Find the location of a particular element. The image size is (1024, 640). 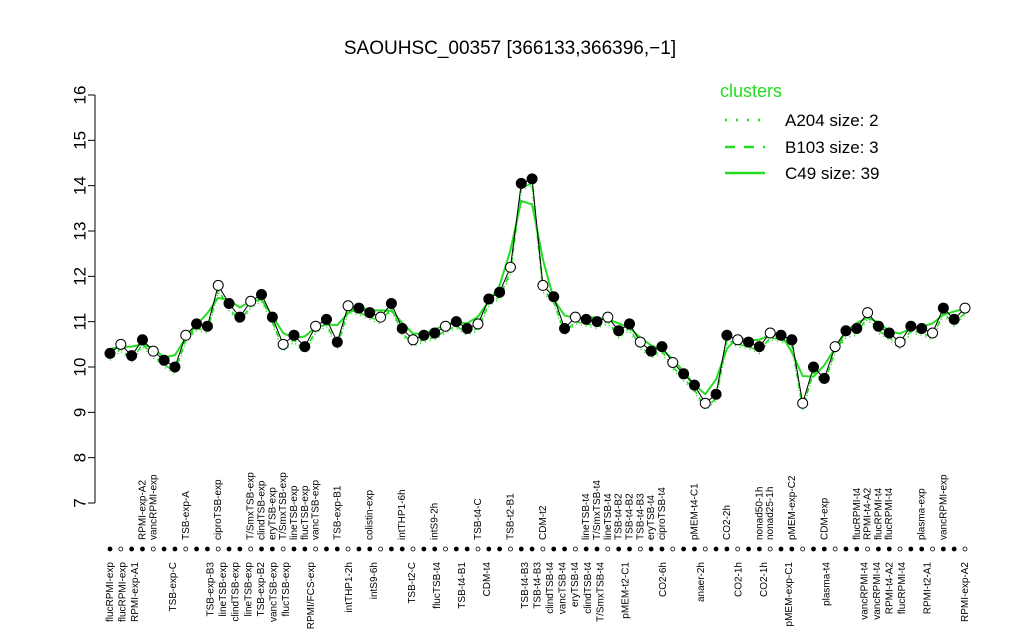

x-tick-label: lineTSB-t4 is located at coordinates (586, 516).